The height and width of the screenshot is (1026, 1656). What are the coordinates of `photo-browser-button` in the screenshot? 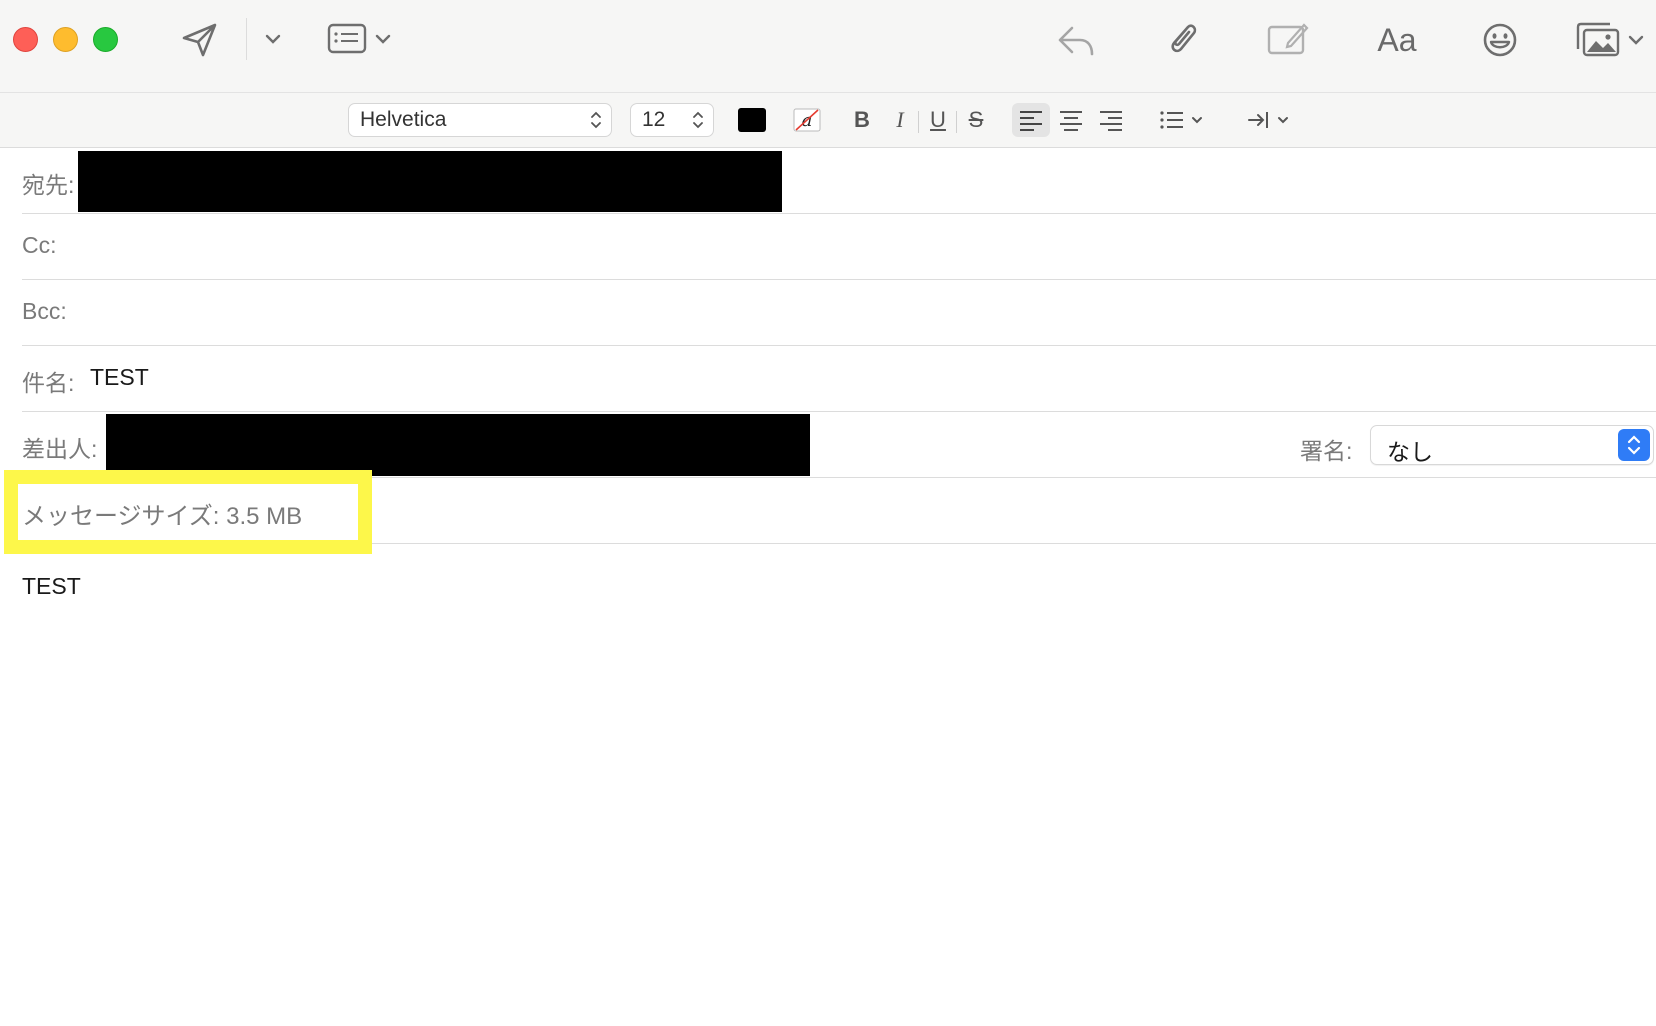 It's located at (1610, 40).